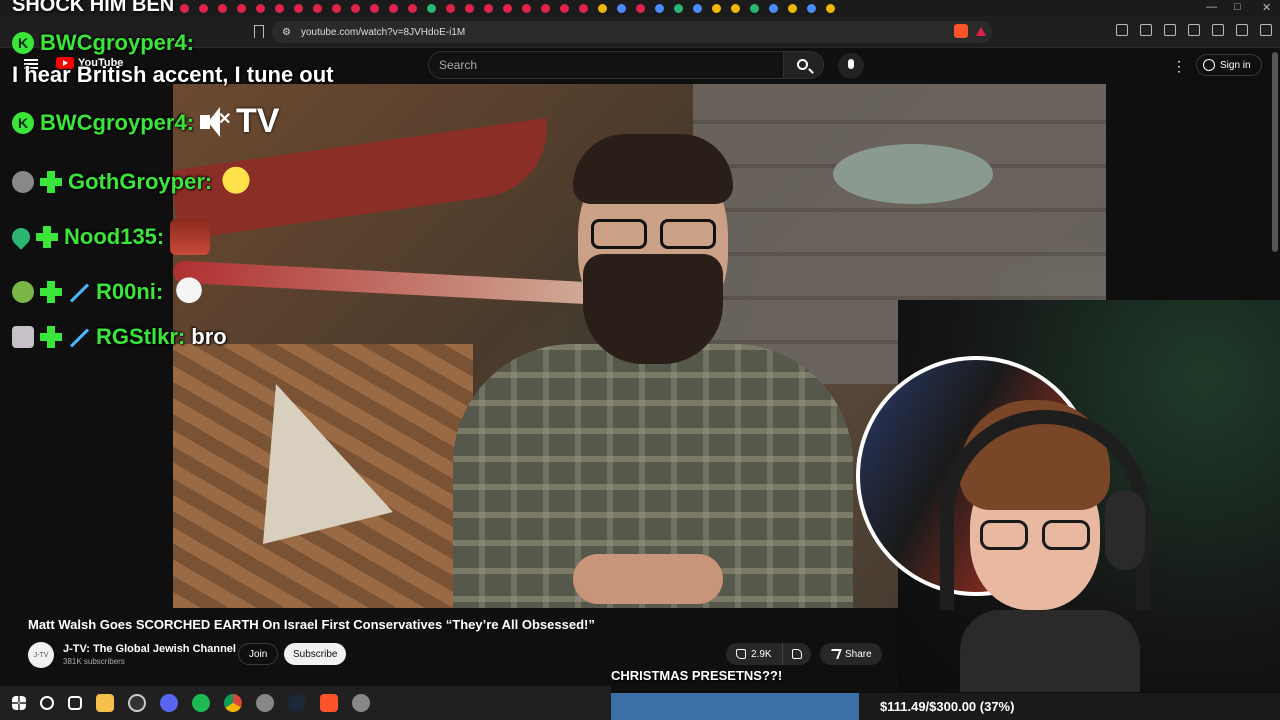 This screenshot has height=720, width=1280. What do you see at coordinates (754, 654) in the screenshot?
I see `like-button: 2.9K` at bounding box center [754, 654].